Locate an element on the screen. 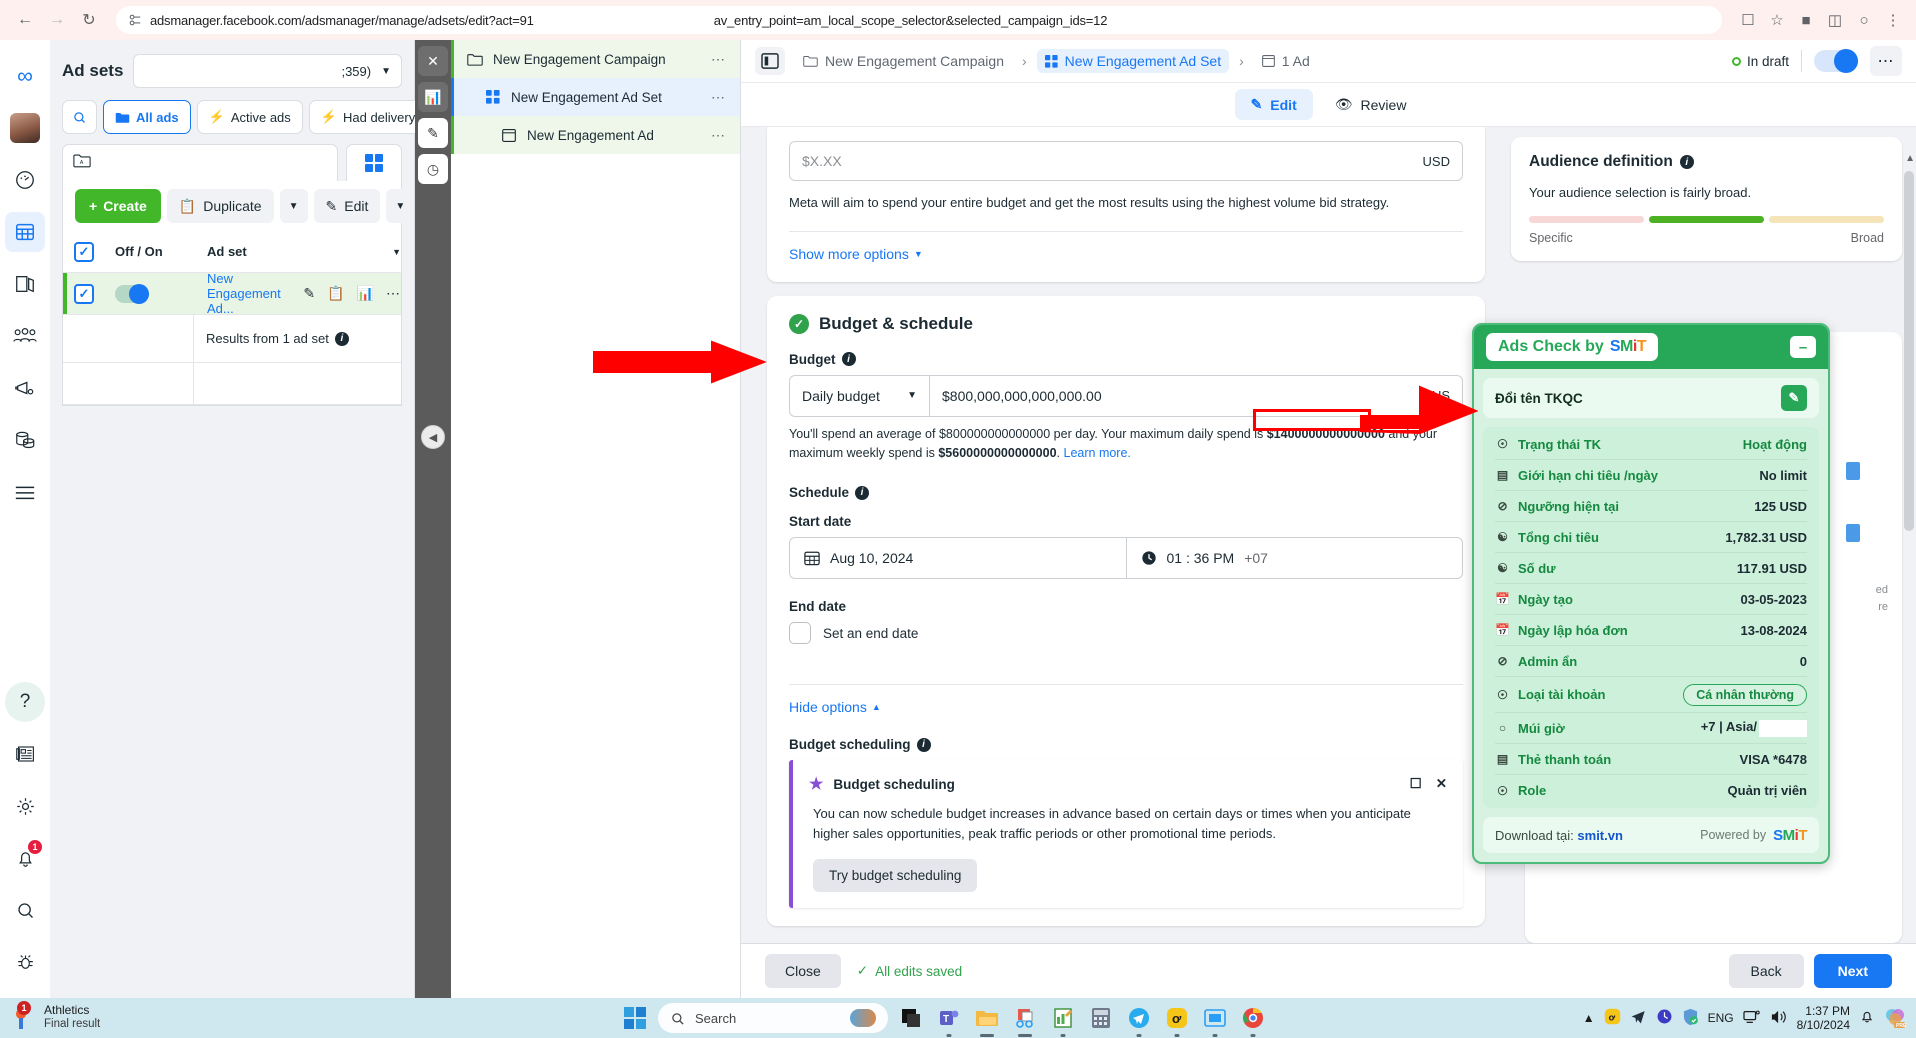 The height and width of the screenshot is (1038, 1916). try-budget-scheduling-button: Try budget scheduling is located at coordinates (895, 875).